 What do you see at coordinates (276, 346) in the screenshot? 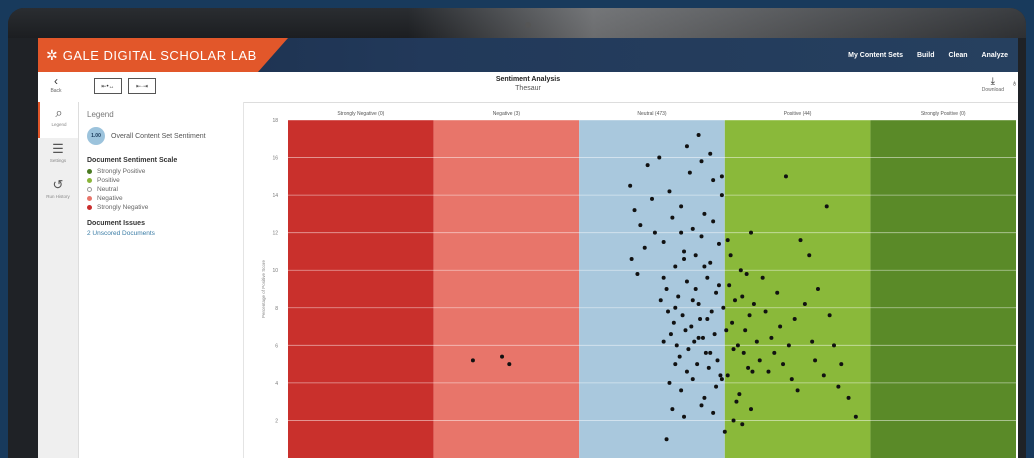
I see `y-tick-label: 6` at bounding box center [276, 346].